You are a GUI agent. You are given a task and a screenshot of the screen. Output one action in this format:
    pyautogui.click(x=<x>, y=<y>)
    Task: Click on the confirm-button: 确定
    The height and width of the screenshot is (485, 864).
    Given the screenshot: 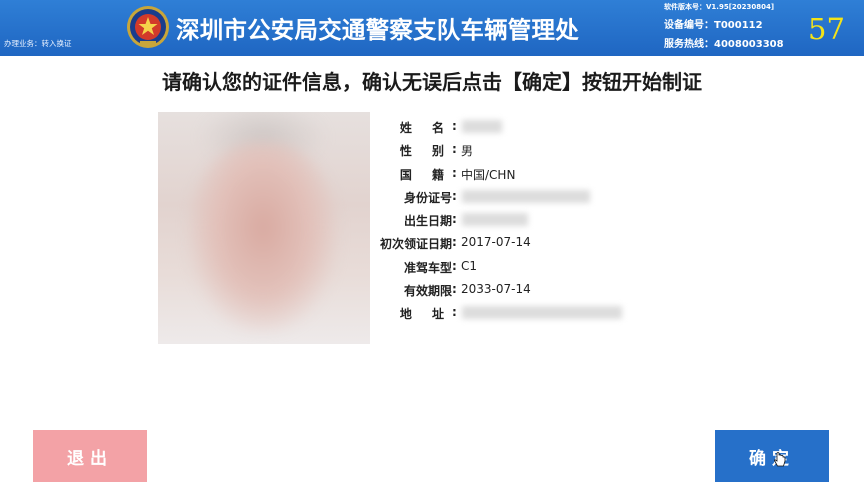 What is the action you would take?
    pyautogui.click(x=772, y=456)
    